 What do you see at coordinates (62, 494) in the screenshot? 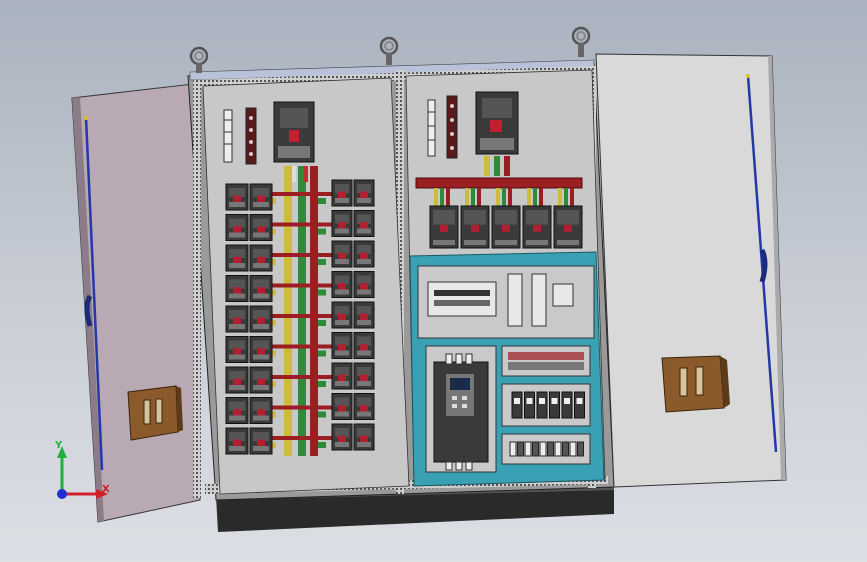
I see `z-axis-dot` at bounding box center [62, 494].